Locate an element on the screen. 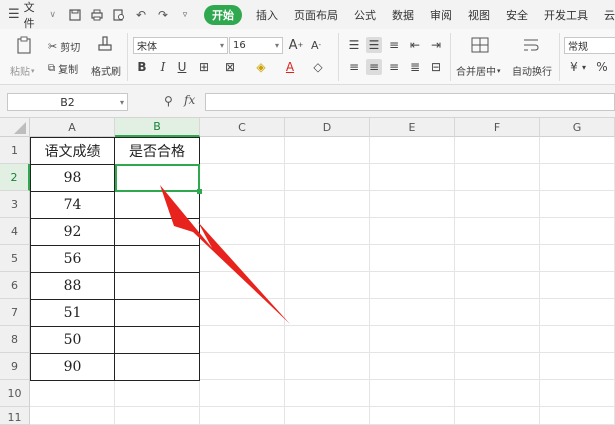 The height and width of the screenshot is (425, 615). format-painter-icon is located at coordinates (105, 45).